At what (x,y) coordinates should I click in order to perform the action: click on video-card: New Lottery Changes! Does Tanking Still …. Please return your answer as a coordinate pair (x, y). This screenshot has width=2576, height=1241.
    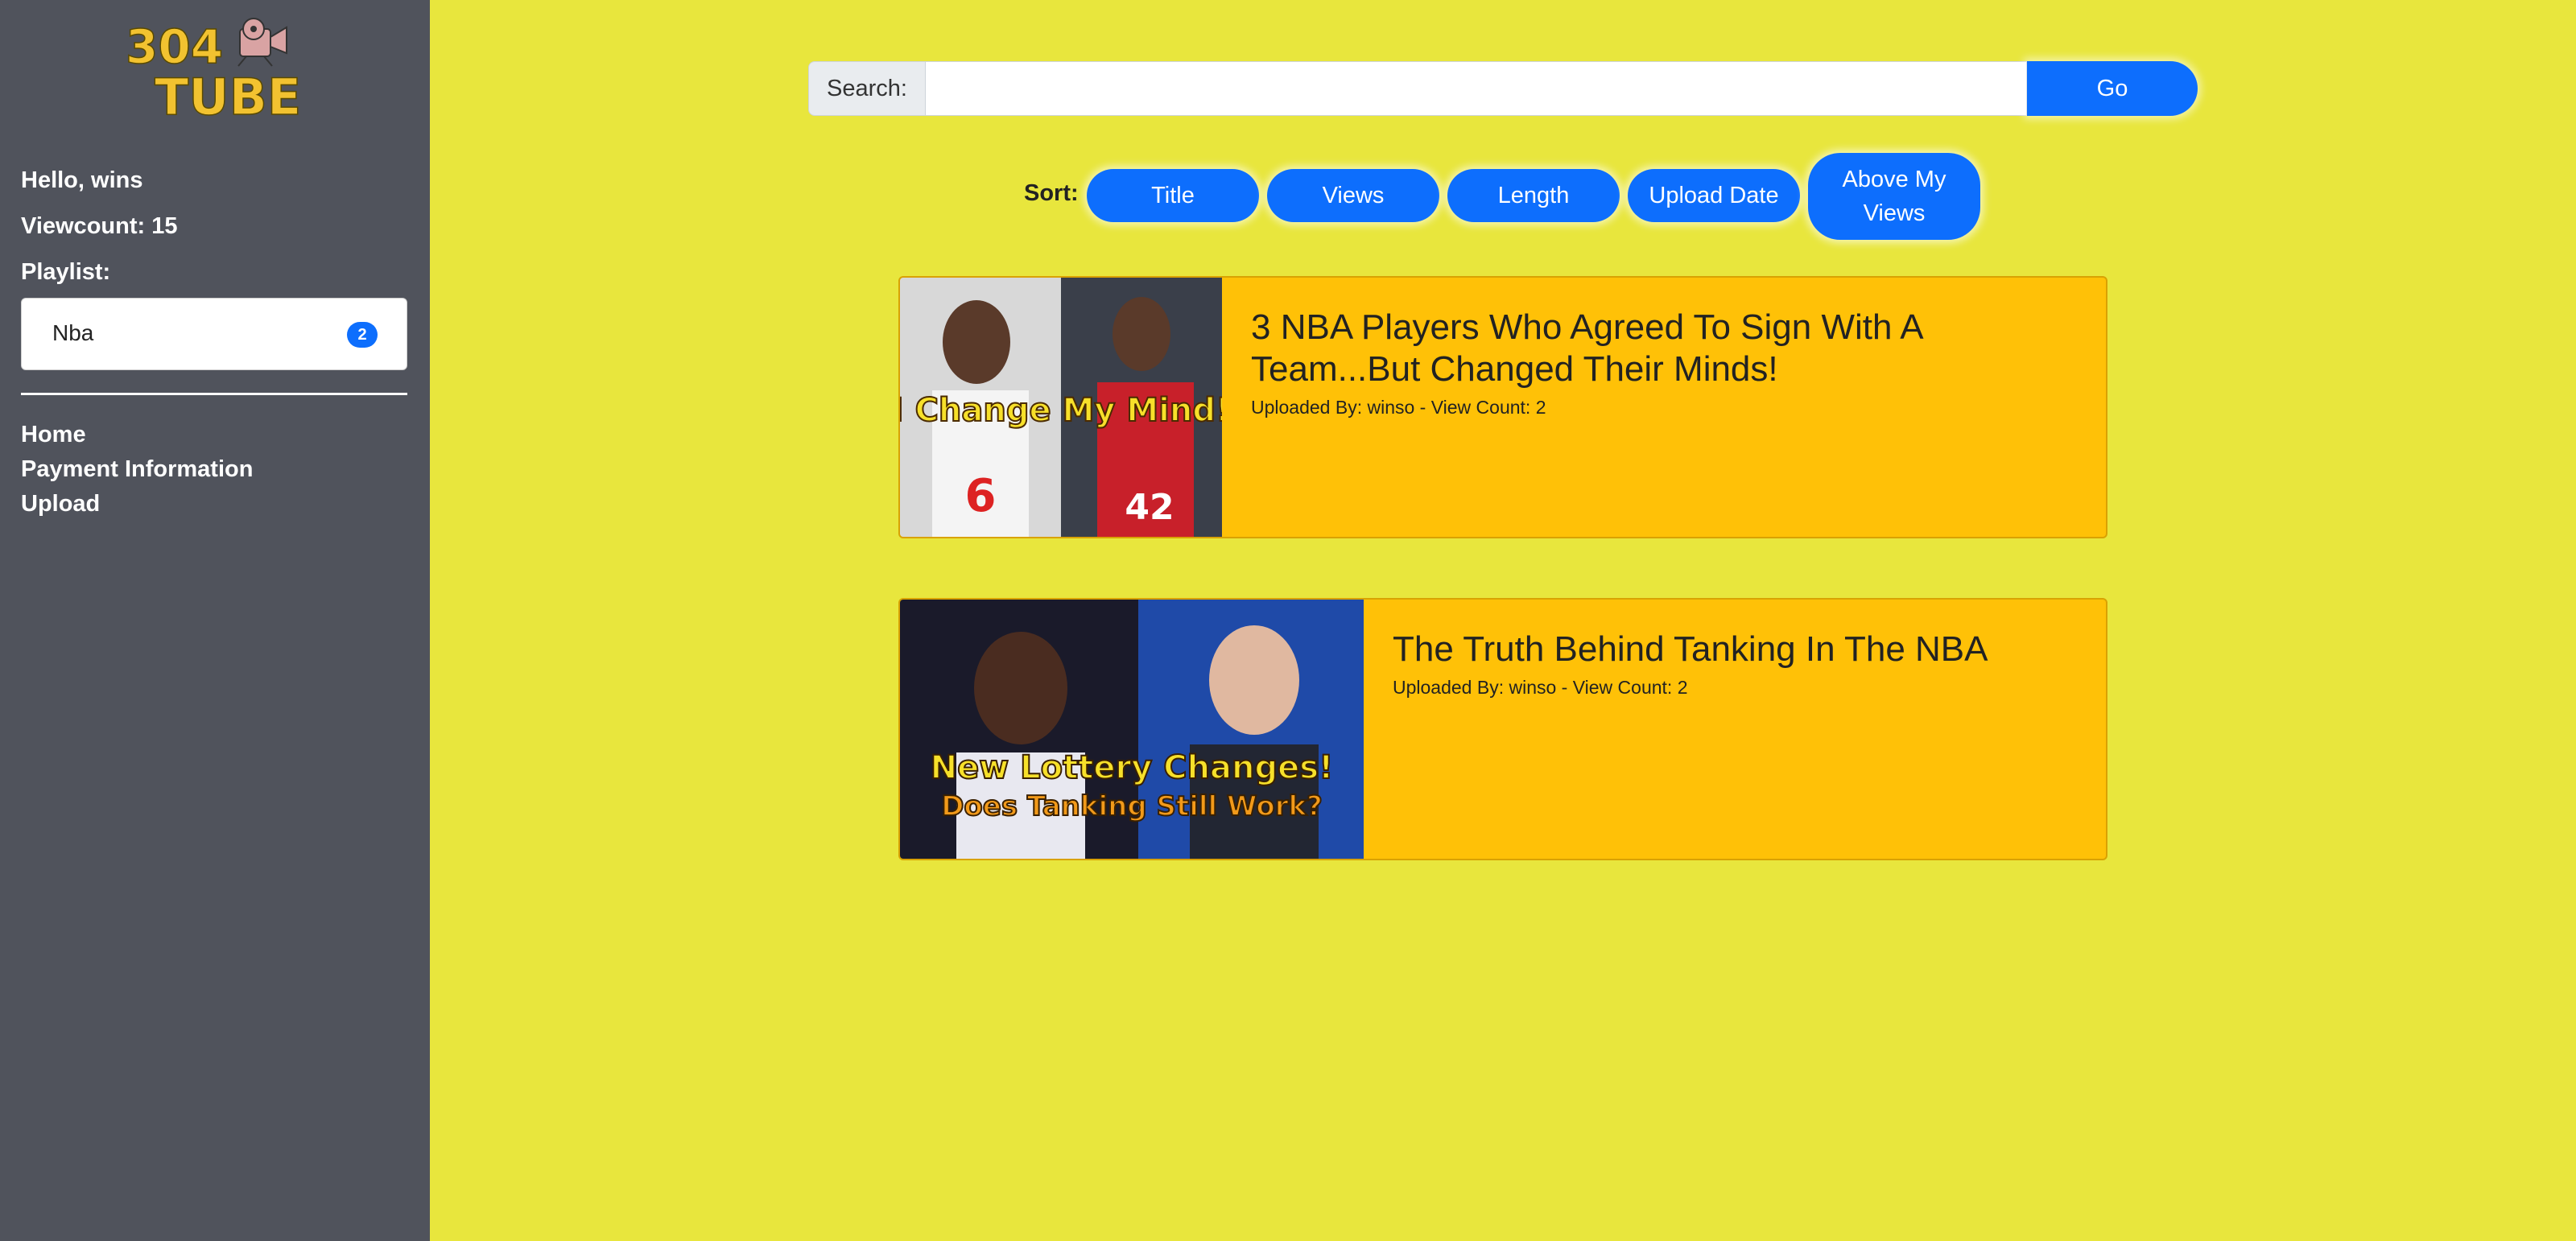
    Looking at the image, I should click on (1502, 729).